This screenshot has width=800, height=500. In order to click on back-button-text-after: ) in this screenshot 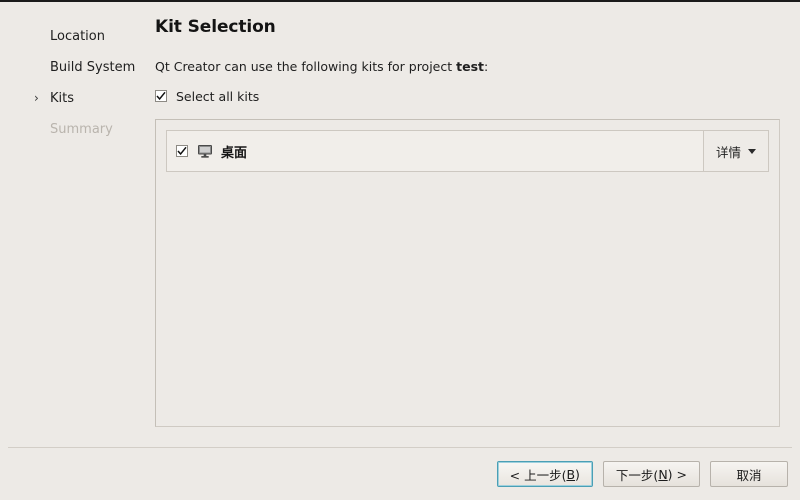, I will do `click(577, 474)`.